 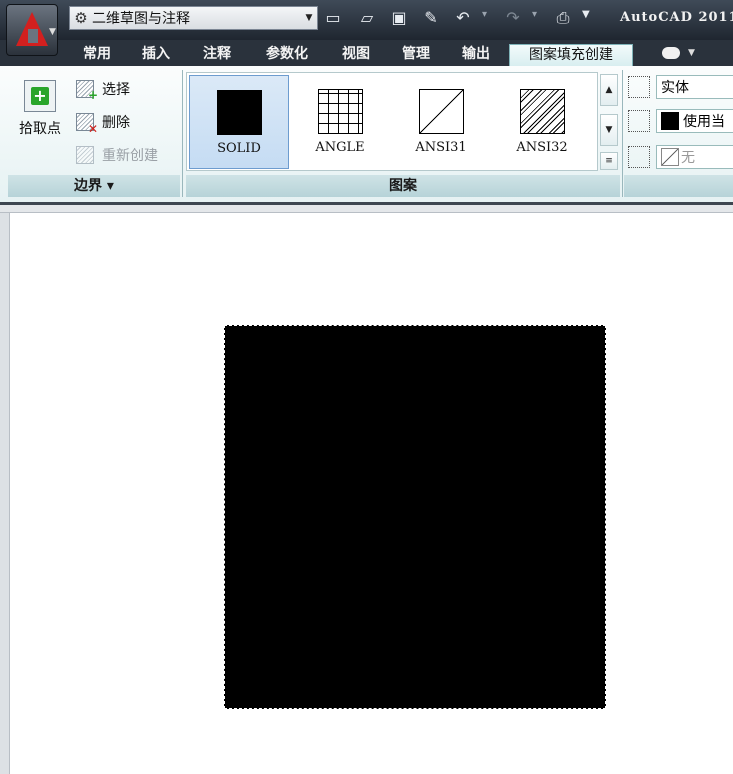 What do you see at coordinates (542, 147) in the screenshot?
I see `pattern-label: ANSI32` at bounding box center [542, 147].